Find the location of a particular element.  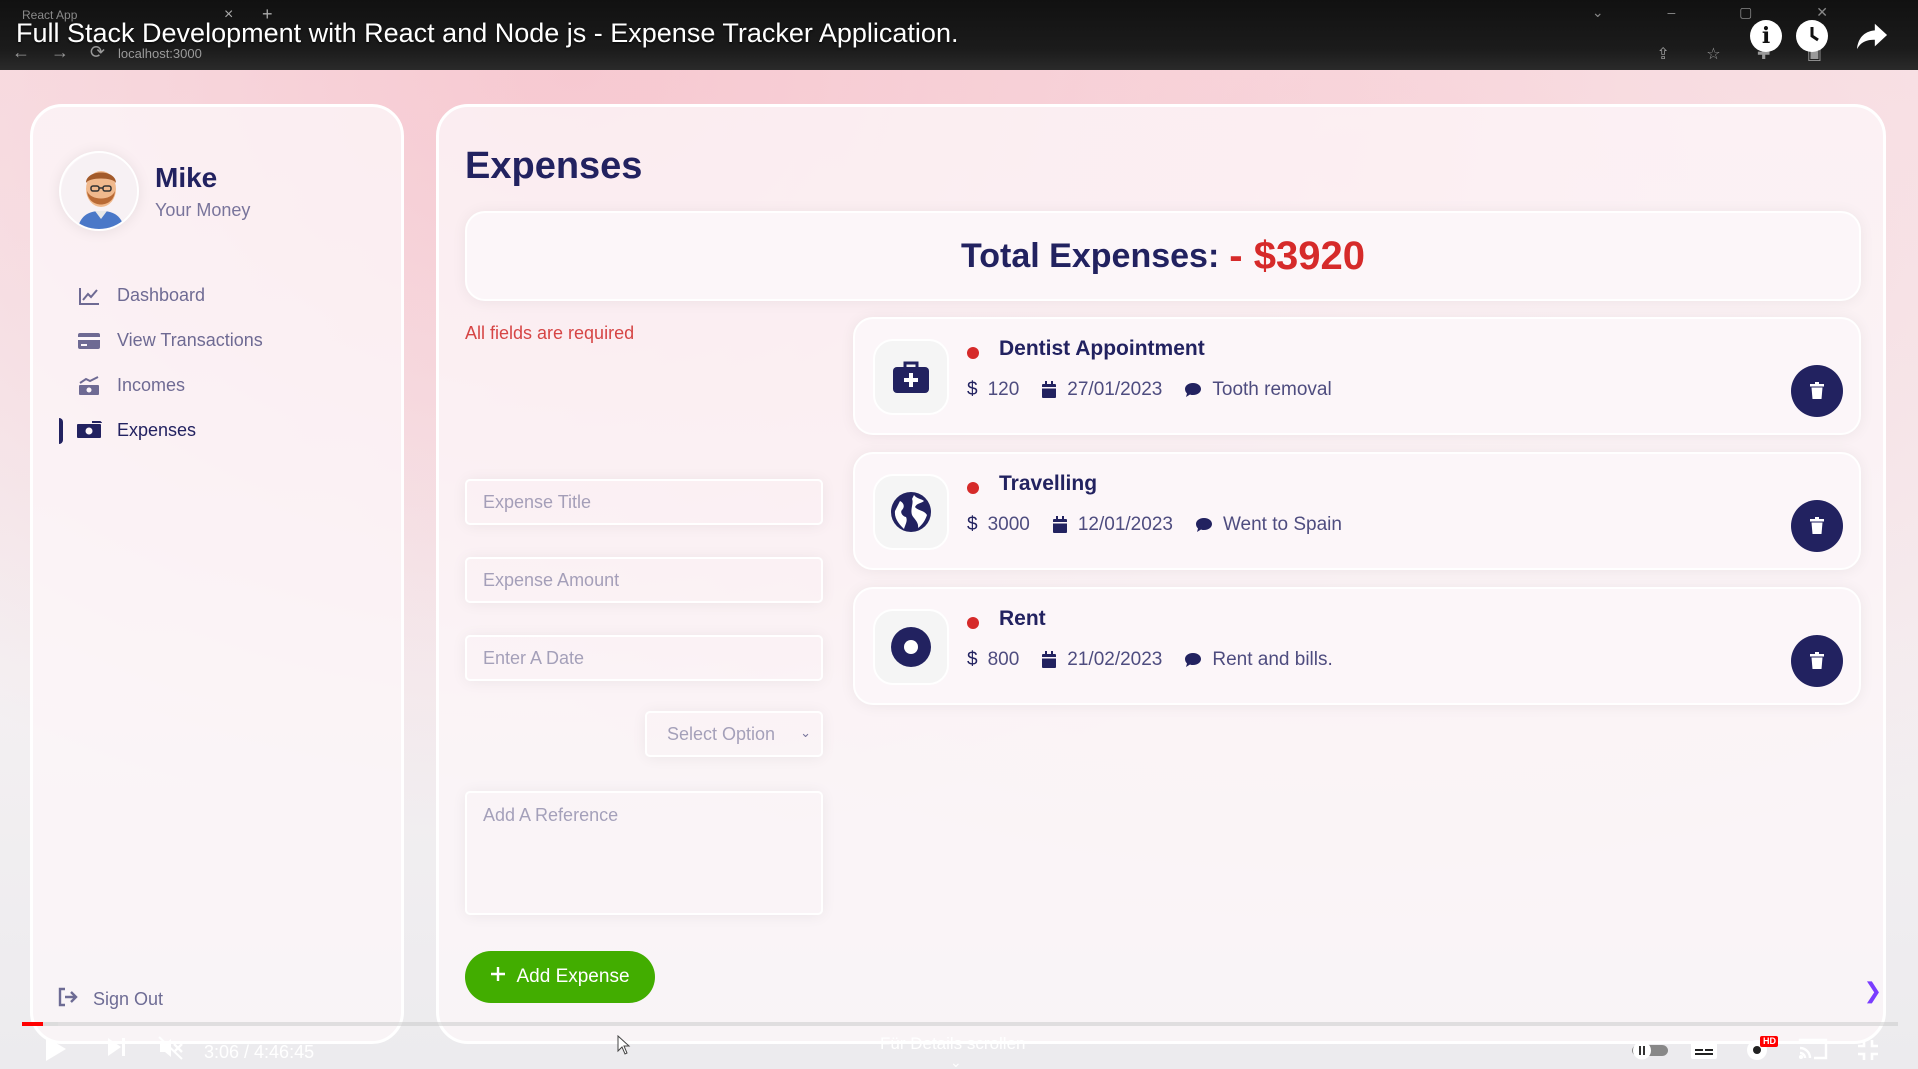

user-name: Mike is located at coordinates (186, 177).